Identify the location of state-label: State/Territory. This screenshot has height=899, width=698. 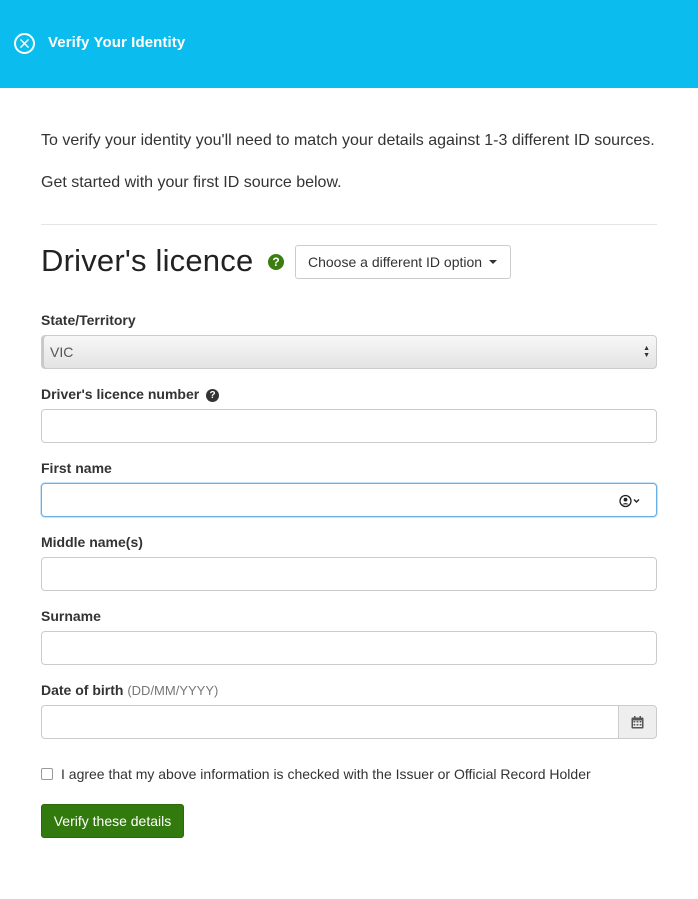
(88, 320).